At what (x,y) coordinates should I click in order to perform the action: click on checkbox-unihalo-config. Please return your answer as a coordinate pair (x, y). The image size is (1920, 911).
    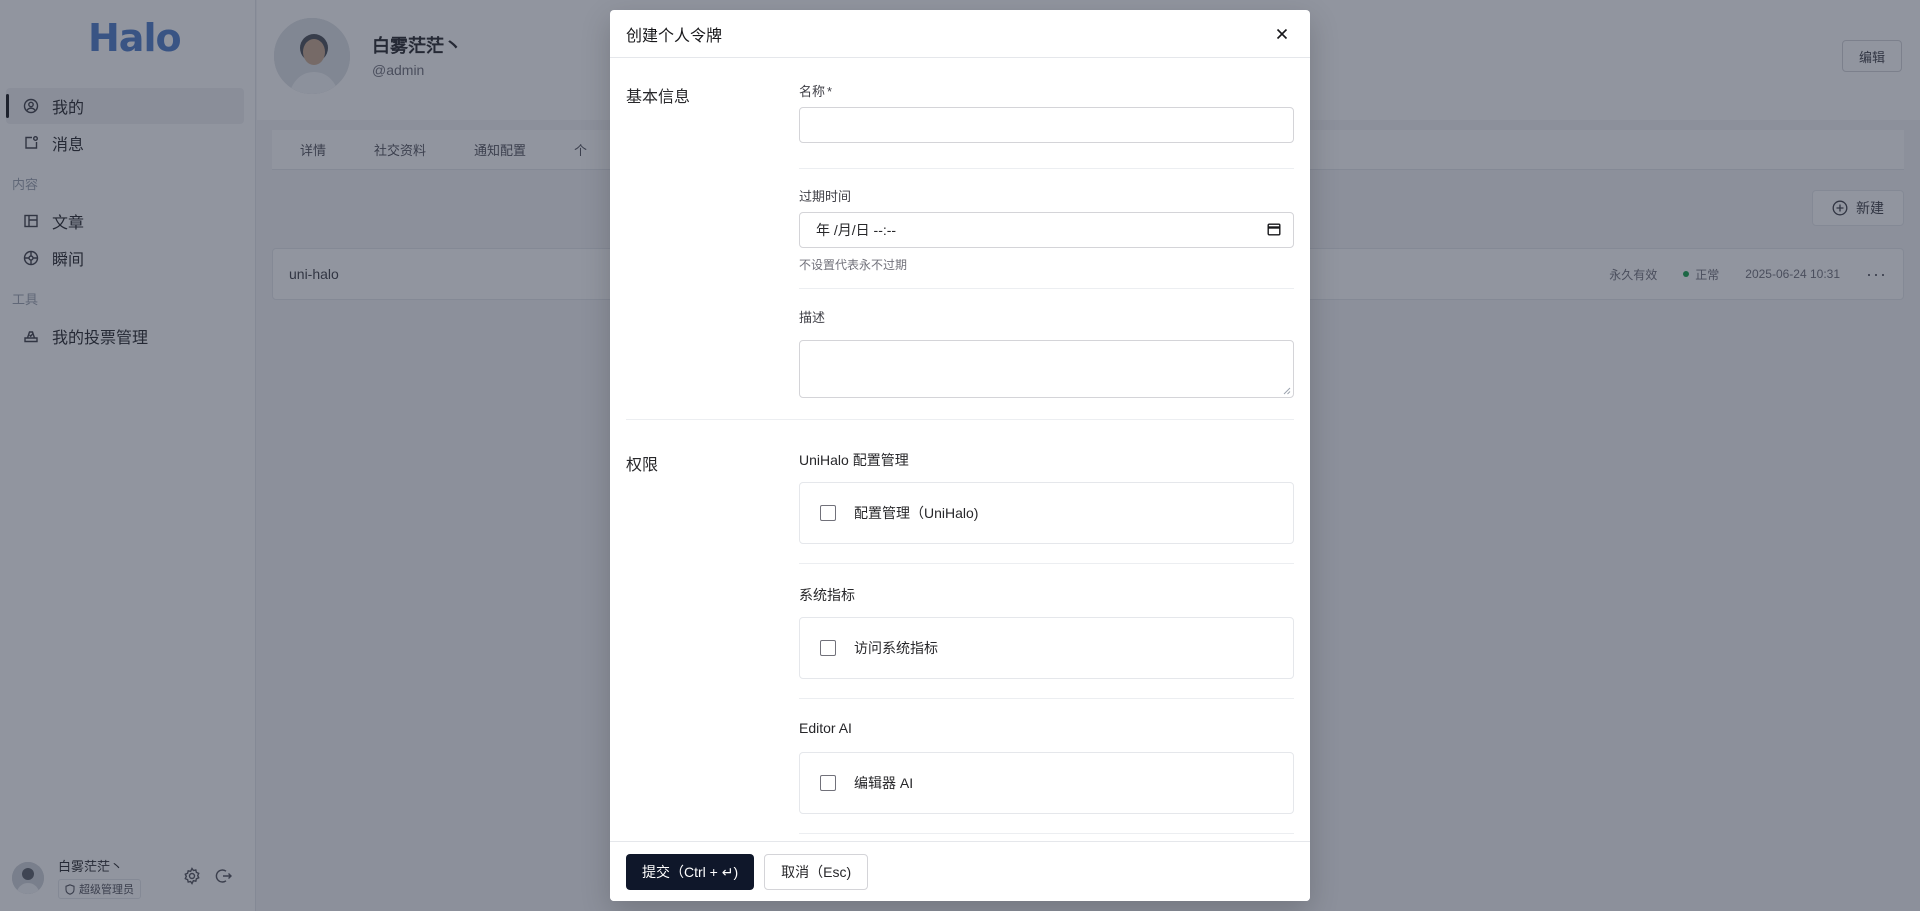
    Looking at the image, I should click on (828, 513).